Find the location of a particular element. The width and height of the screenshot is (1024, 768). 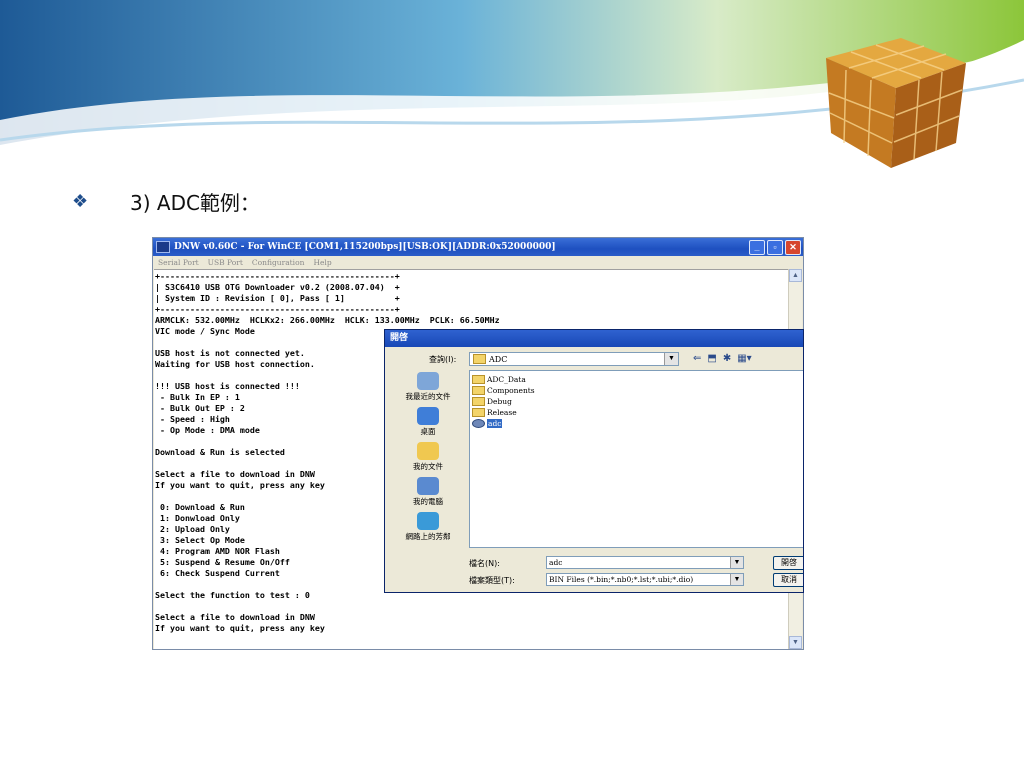

slide-heading: 3) ADC範例： is located at coordinates (195, 202).